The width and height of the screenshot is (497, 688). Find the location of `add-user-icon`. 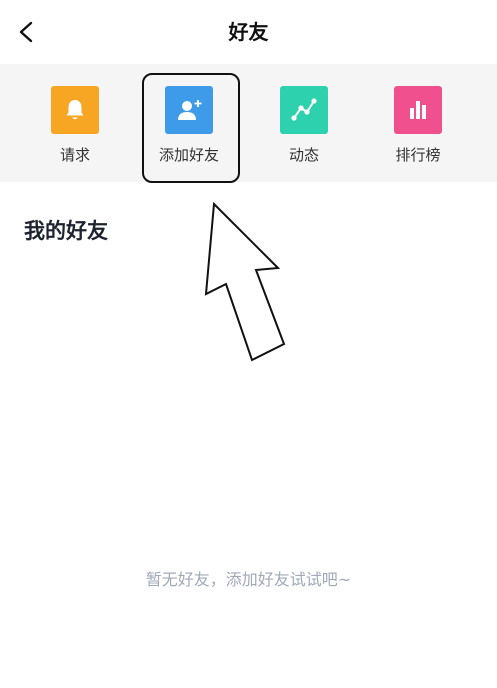

add-user-icon is located at coordinates (190, 110).